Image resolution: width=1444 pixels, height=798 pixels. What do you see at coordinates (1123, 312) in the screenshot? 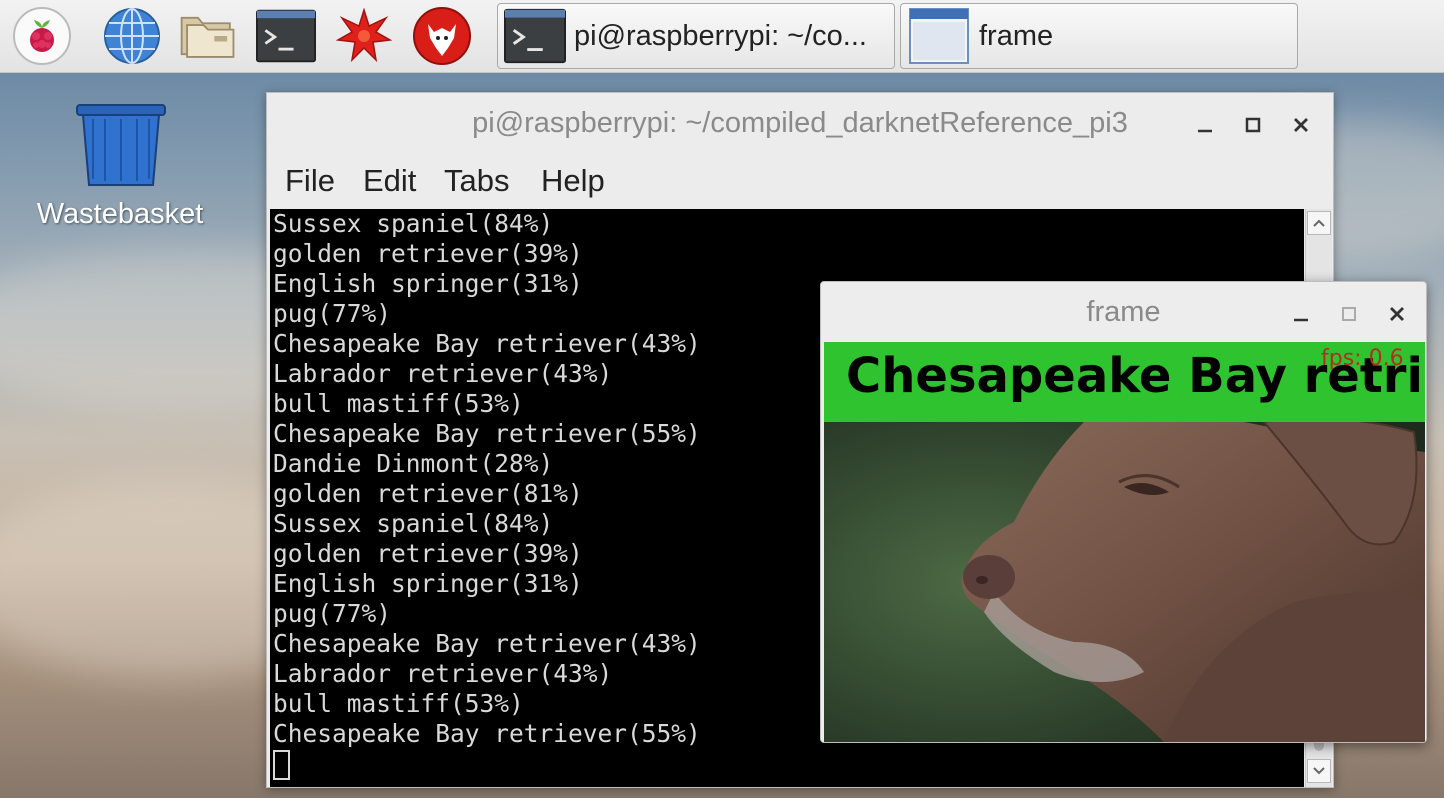
I see `frame-titlebar: frame` at bounding box center [1123, 312].